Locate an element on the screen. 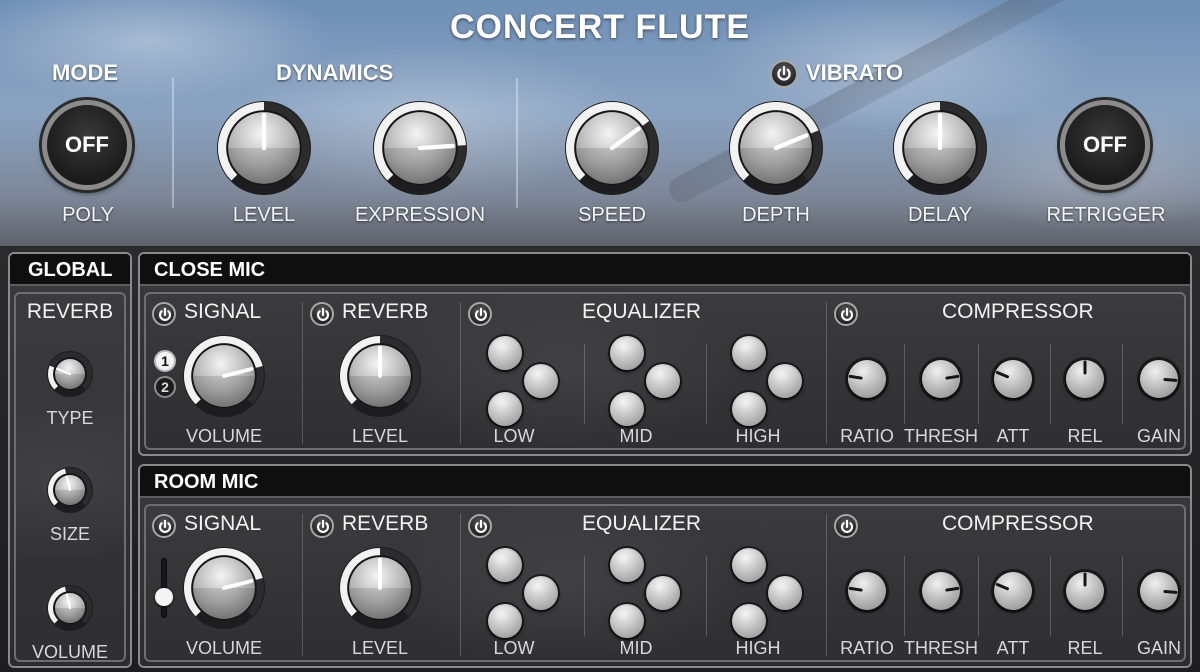  reverb-size-knob is located at coordinates (70, 490).